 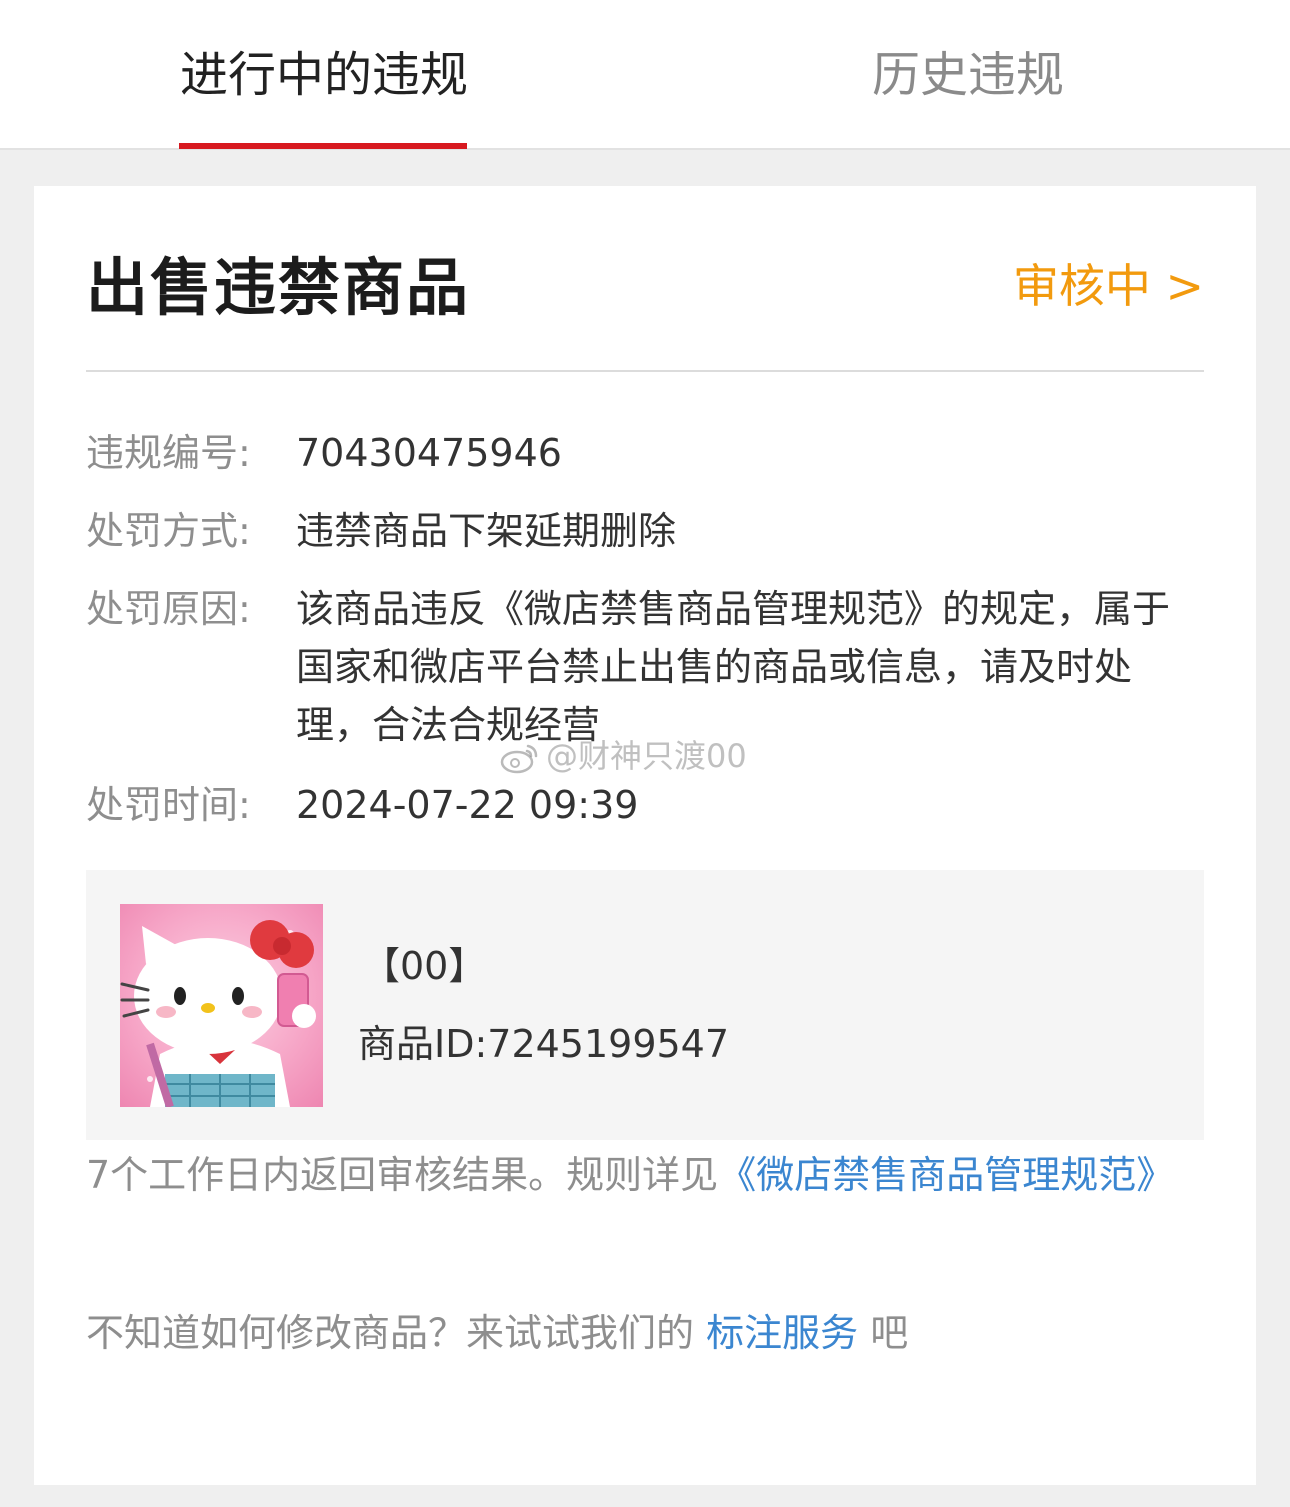 I want to click on review-notice-text: 7个工作日内返回审核结果。规则详见, so click(x=402, y=1175).